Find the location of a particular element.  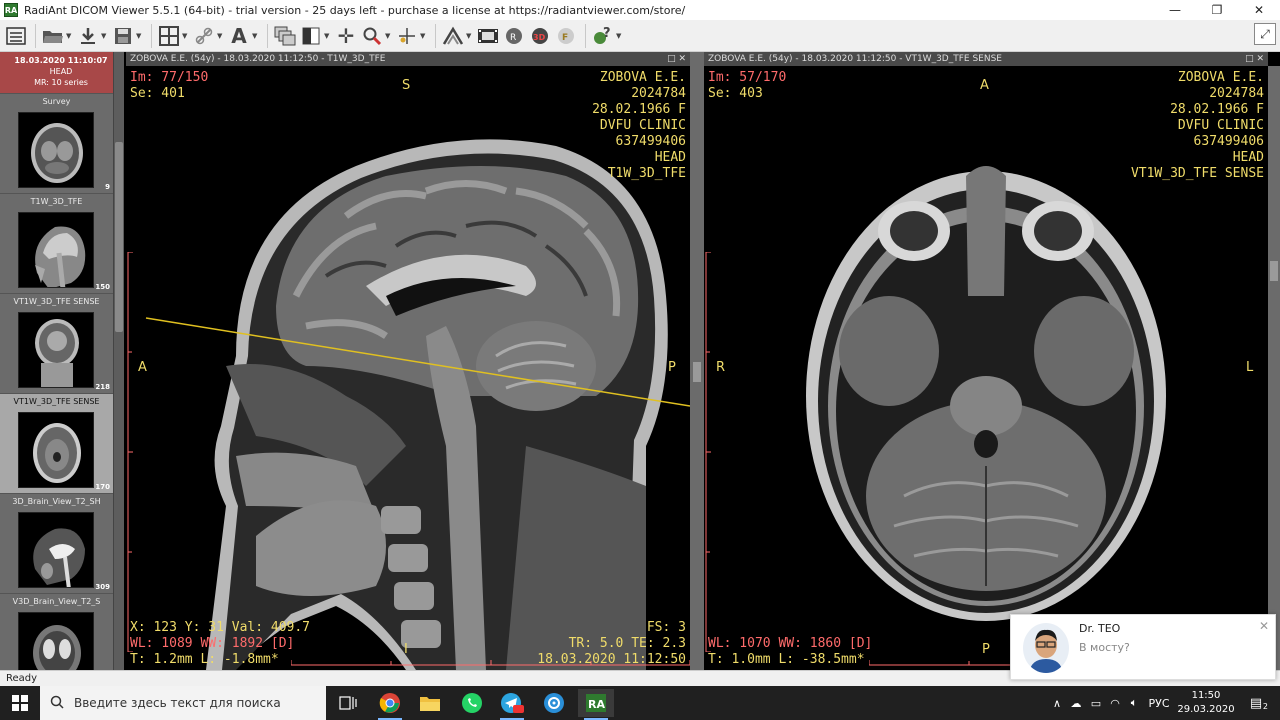

acquisition-datetime: 18.03.2020 11:12:50 is located at coordinates (611, 659).